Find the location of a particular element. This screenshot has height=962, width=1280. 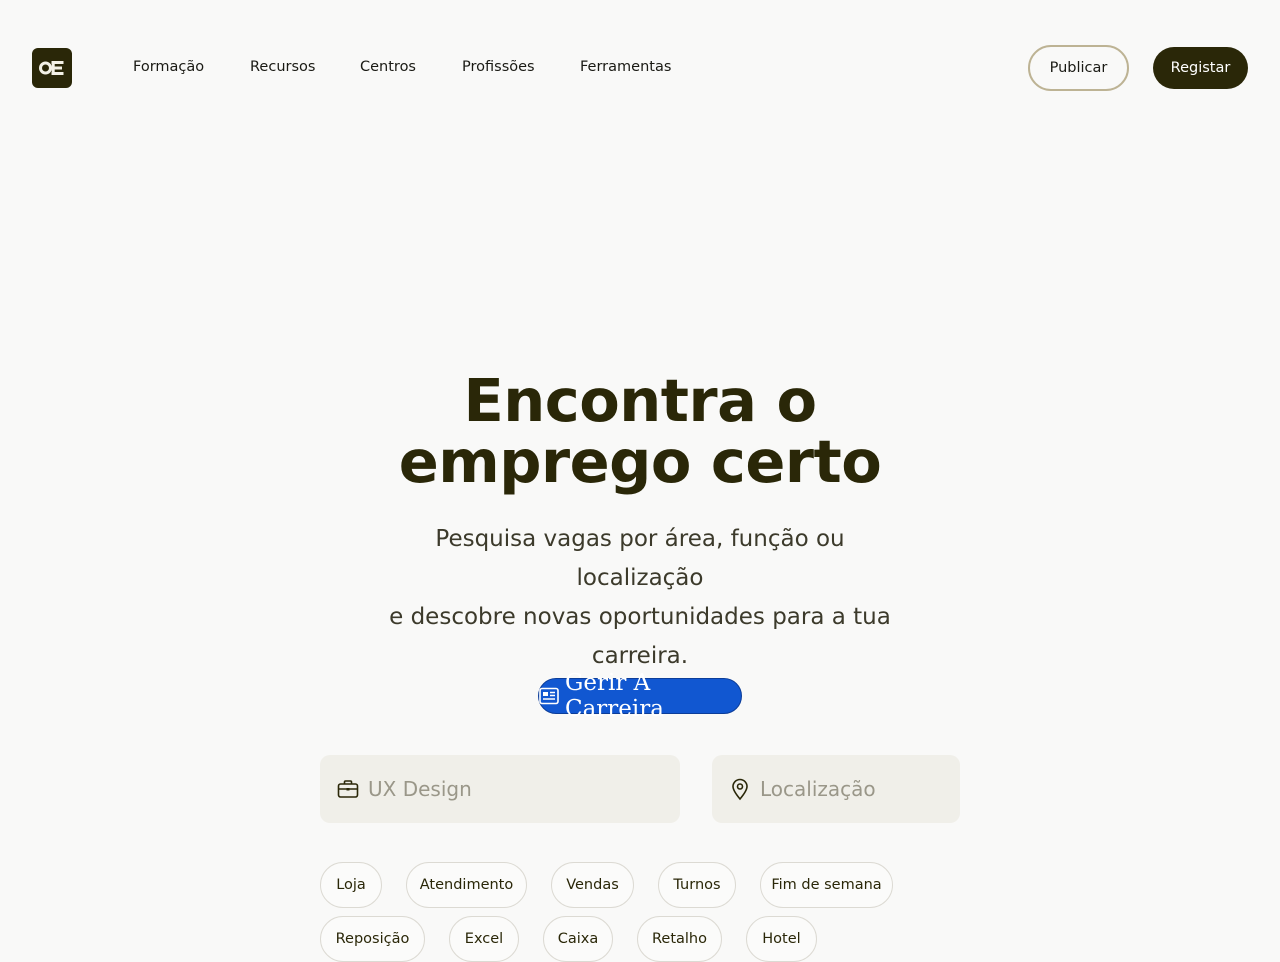

hero-title: Encontra o emprego certo is located at coordinates (640, 431).